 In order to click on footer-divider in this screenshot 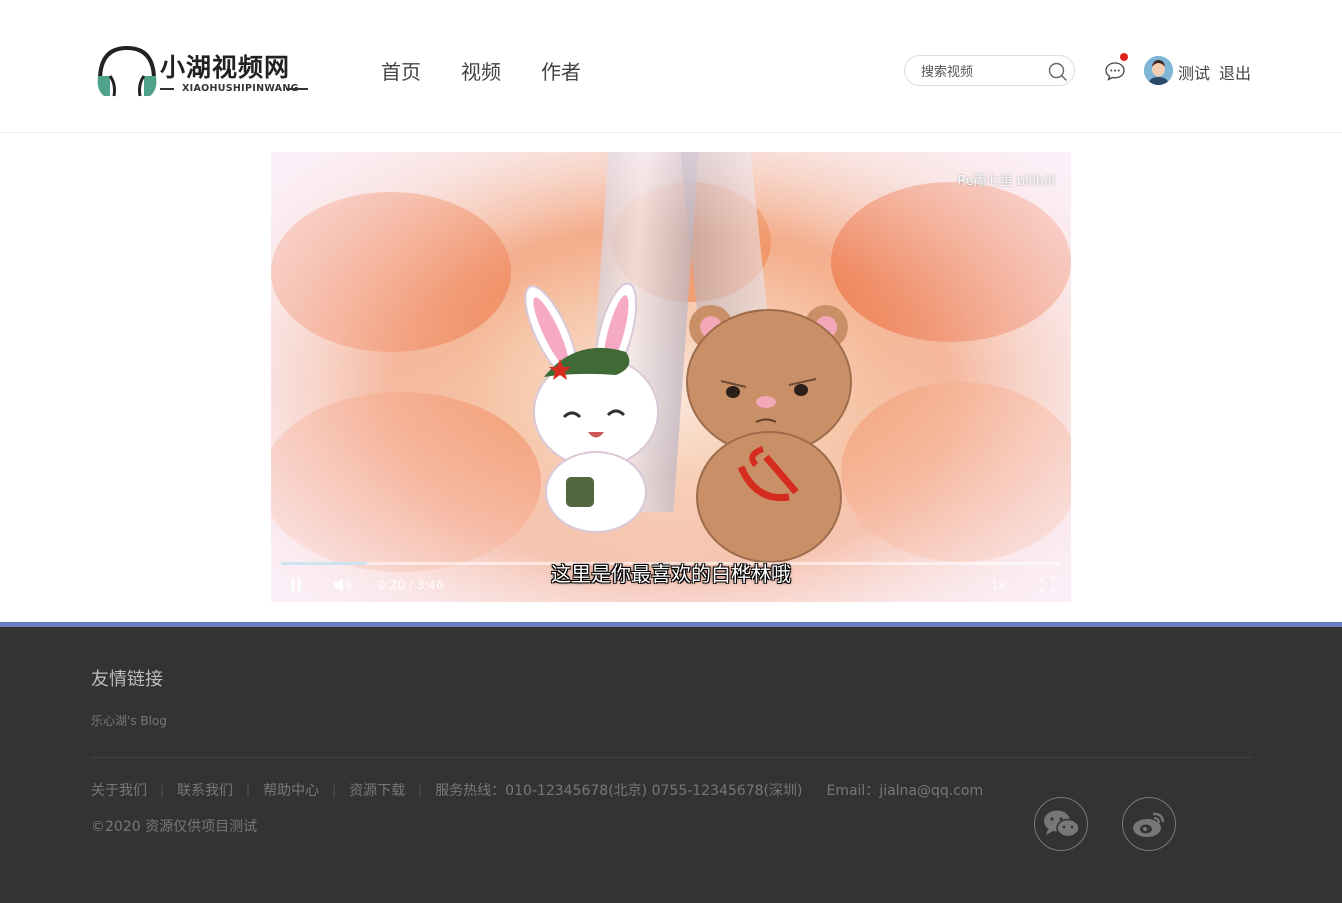, I will do `click(671, 757)`.